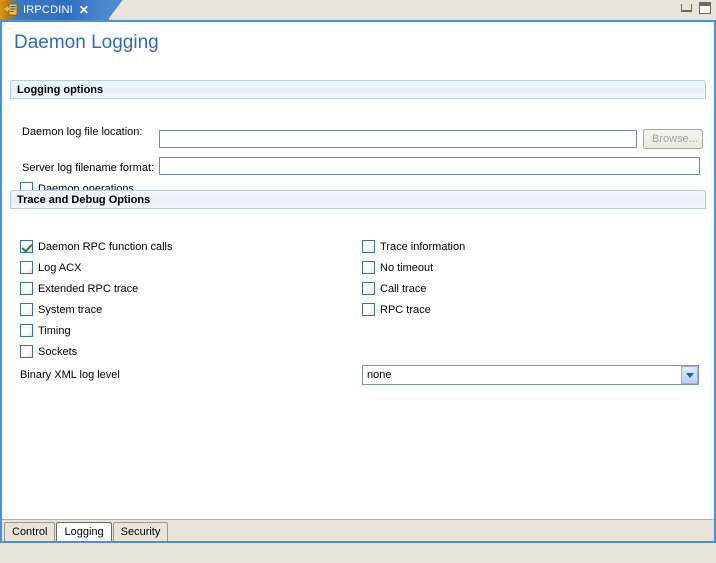 The width and height of the screenshot is (716, 563). Describe the element at coordinates (407, 267) in the screenshot. I see `checkbox-label-no-timeout: No timeout` at that location.